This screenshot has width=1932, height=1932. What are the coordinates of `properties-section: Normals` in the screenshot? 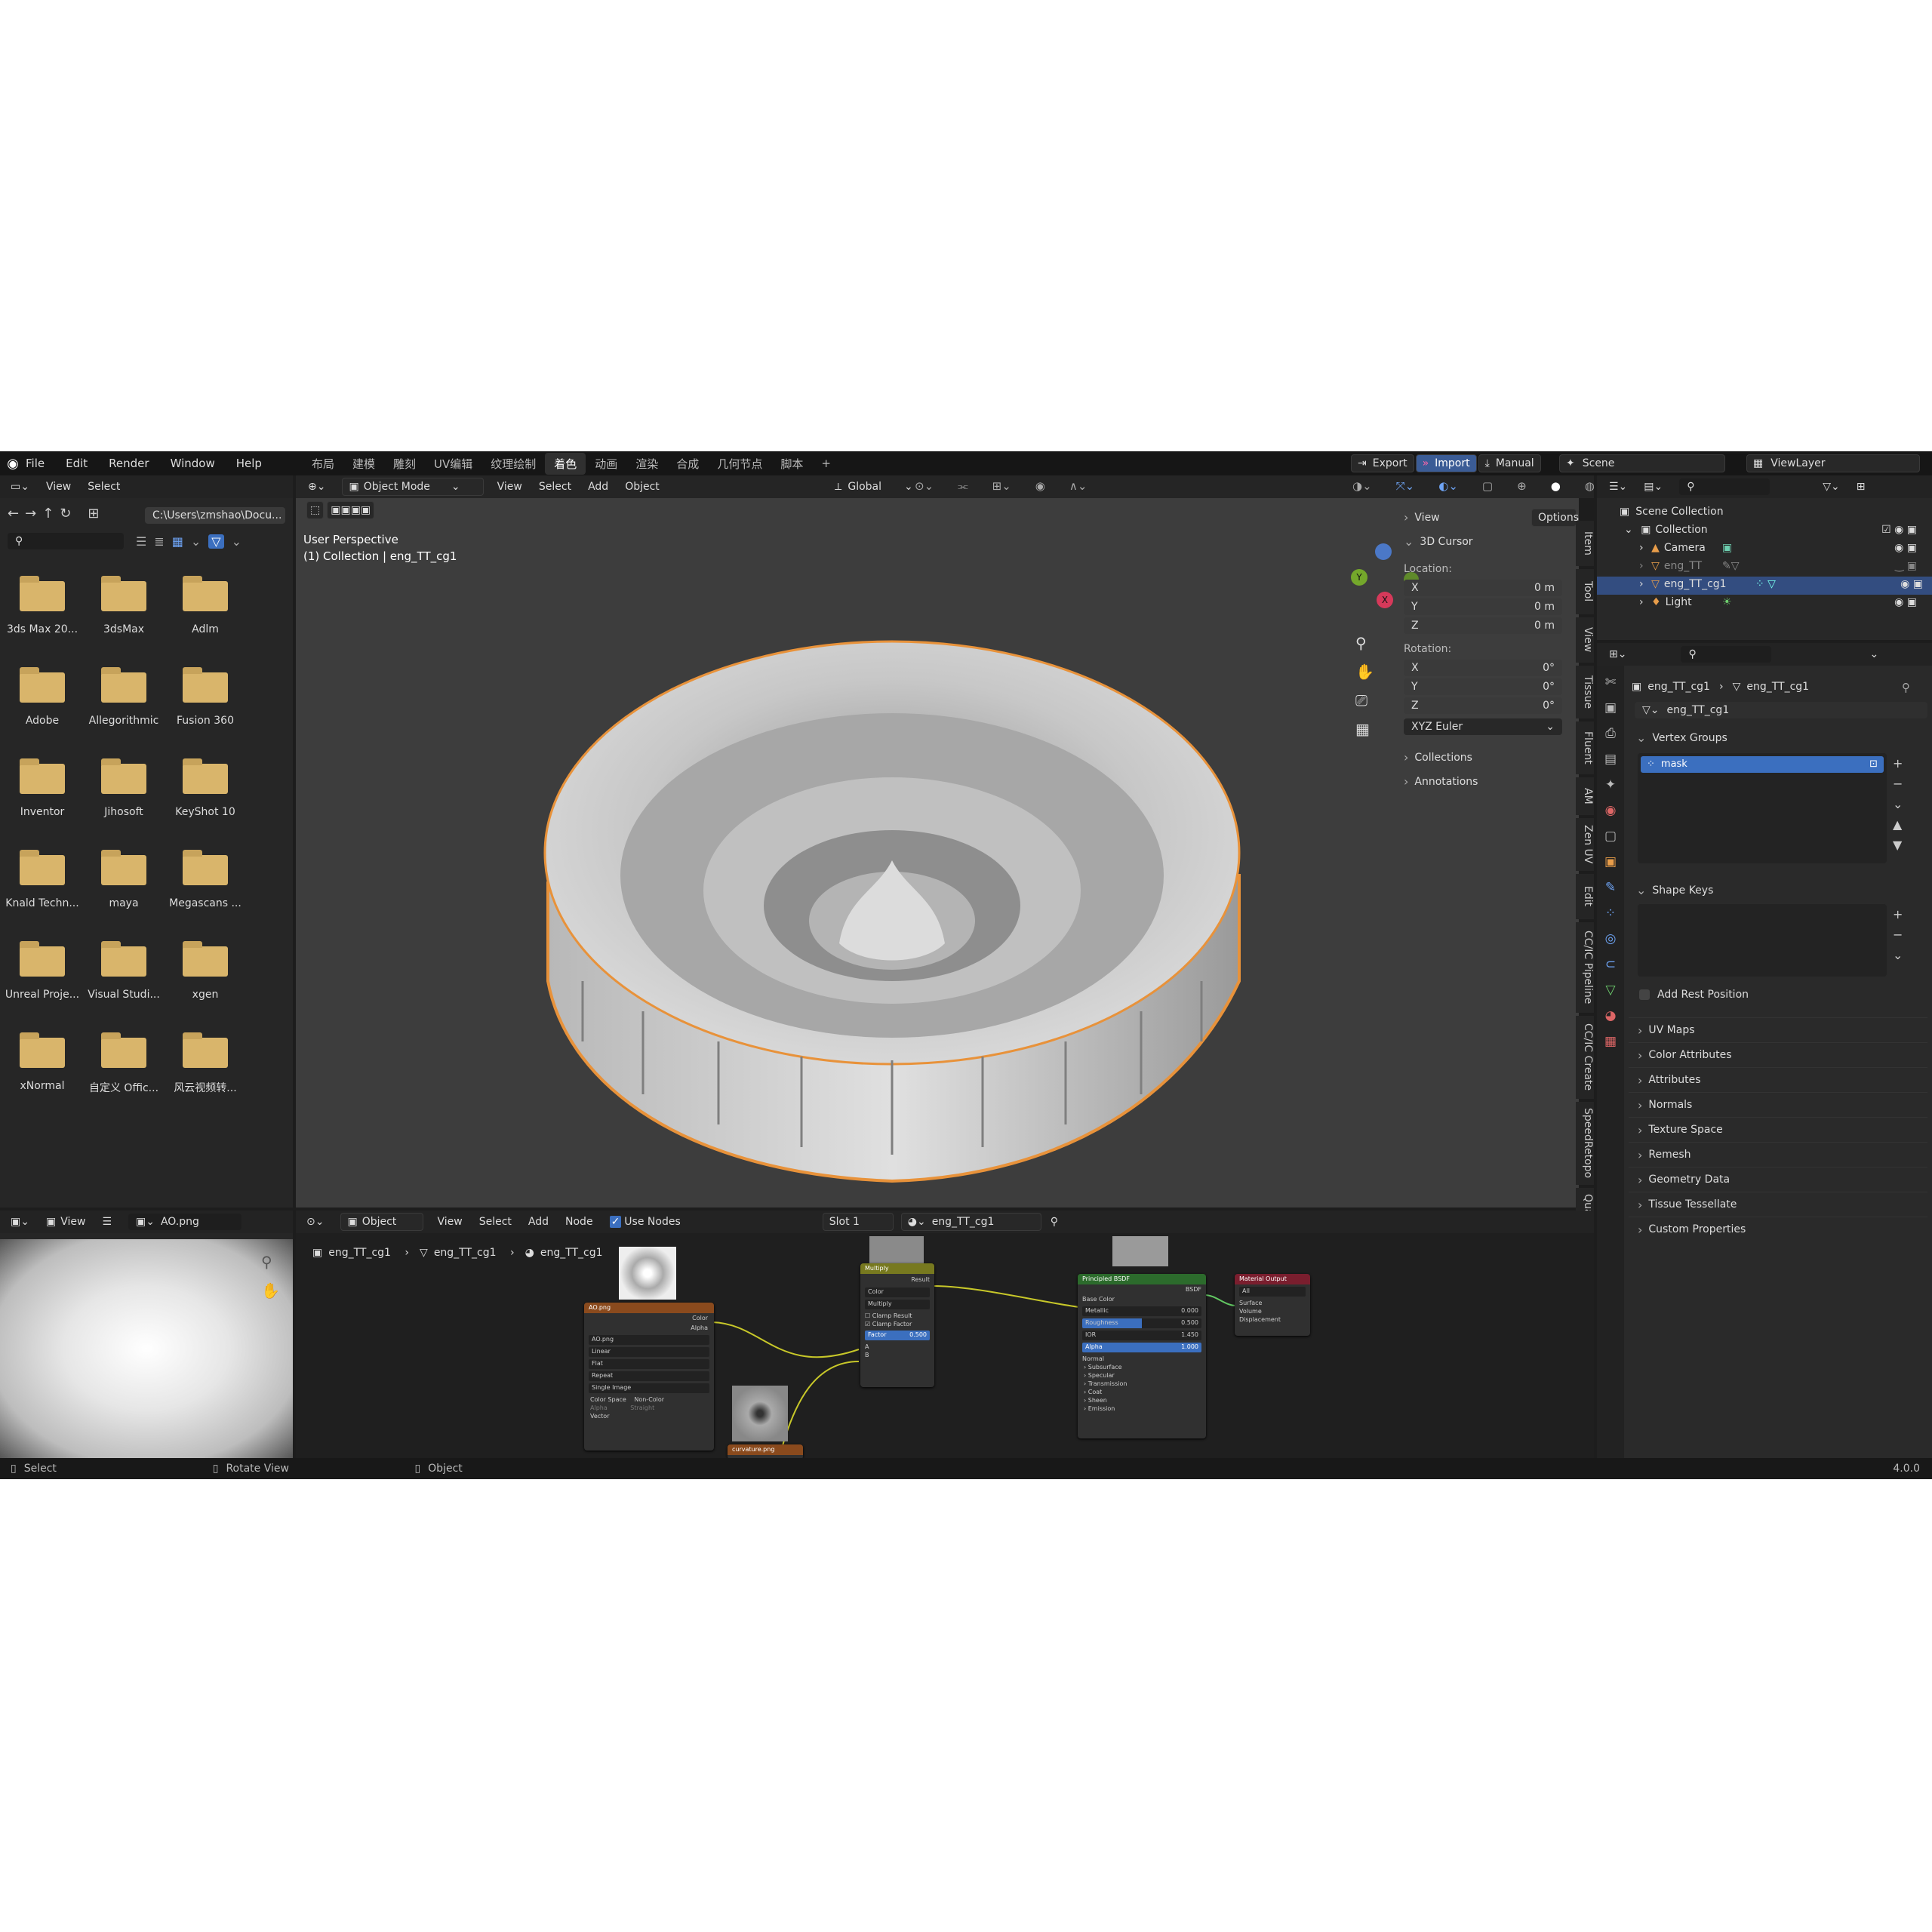 It's located at (1778, 1104).